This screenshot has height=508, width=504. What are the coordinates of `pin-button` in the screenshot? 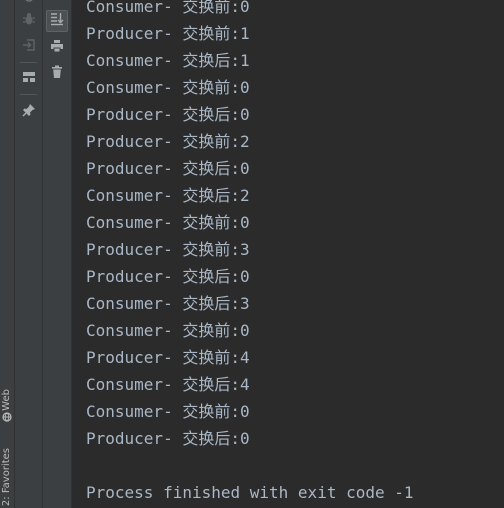 It's located at (29, 112).